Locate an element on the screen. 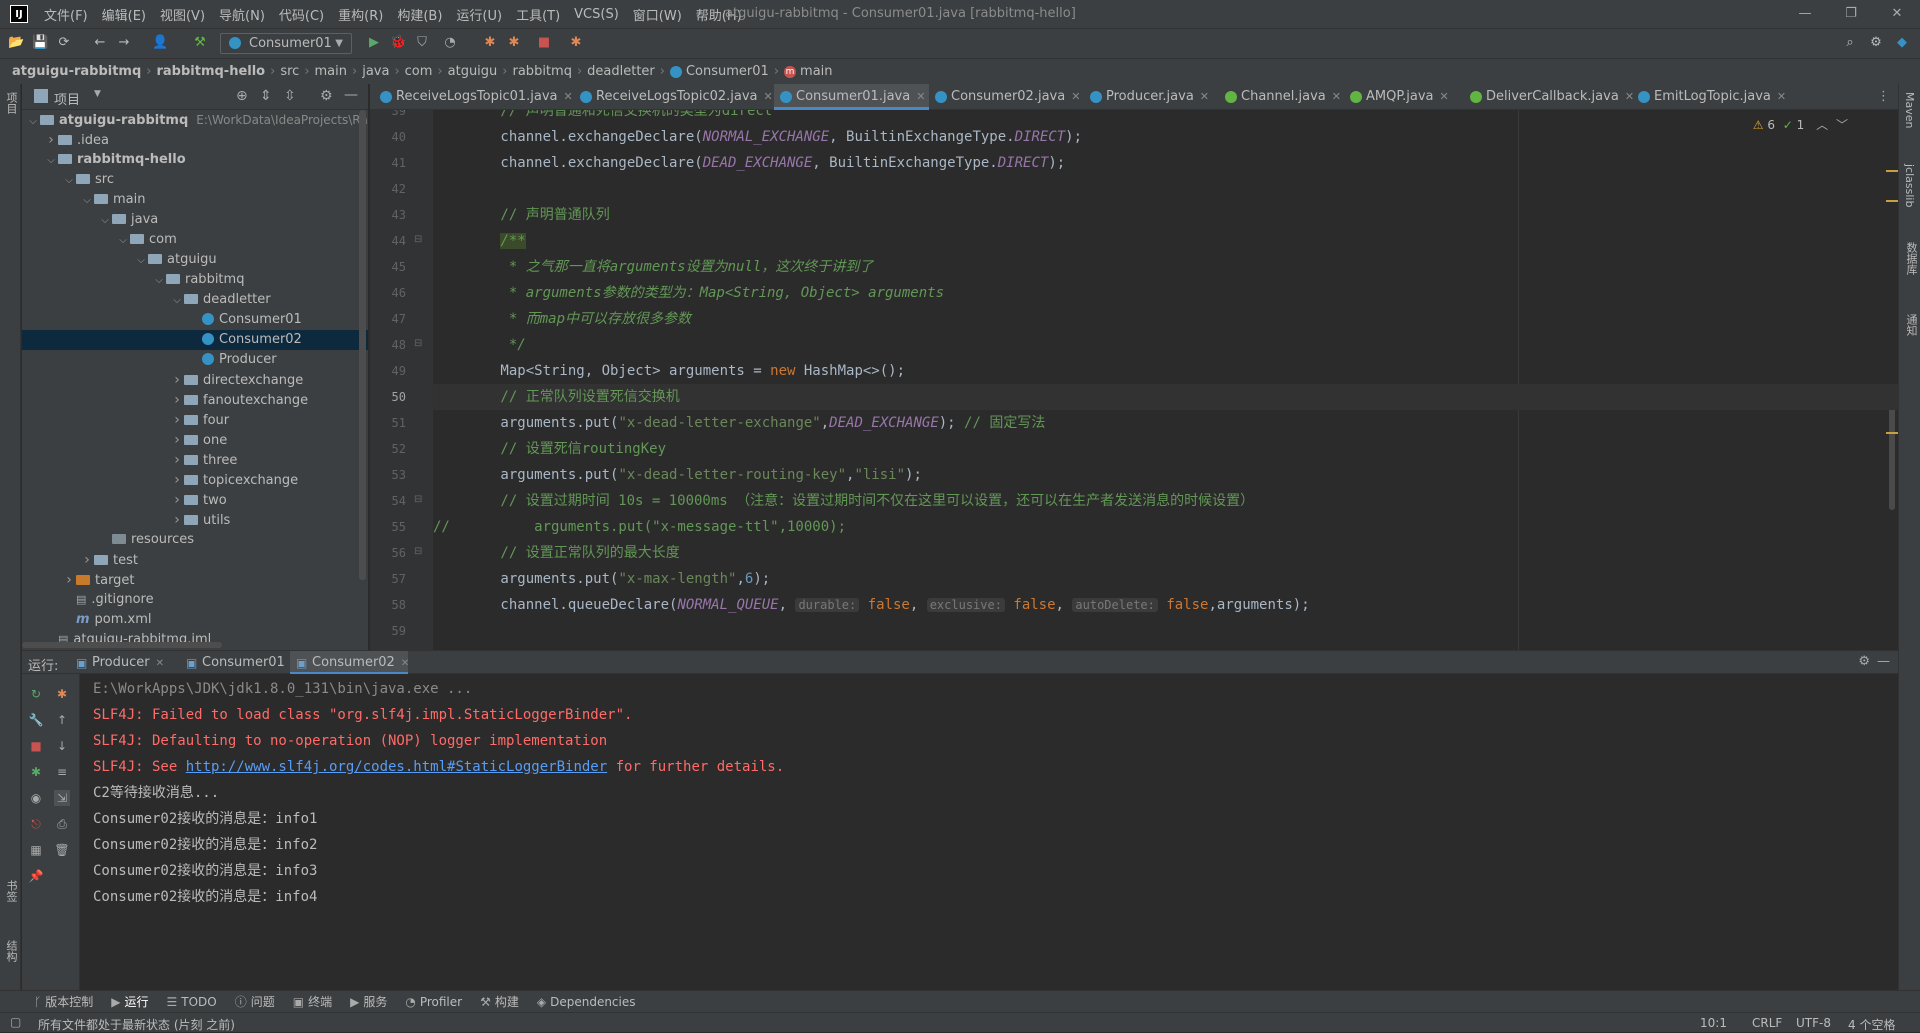 The width and height of the screenshot is (1920, 1033). rerun-failed-icon: ✱ is located at coordinates (62, 694).